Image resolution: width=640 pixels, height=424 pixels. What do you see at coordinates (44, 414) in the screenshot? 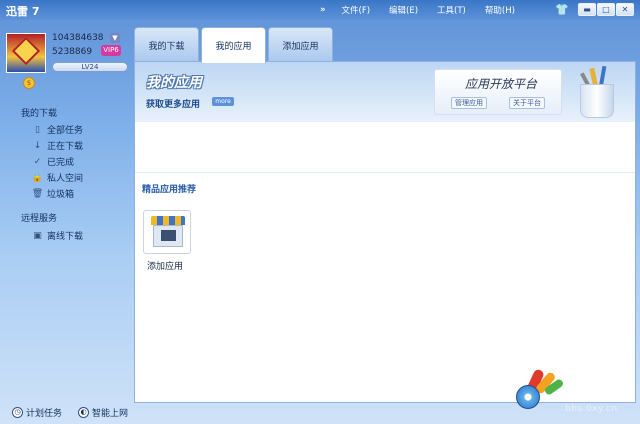
I see `bottom-item-label: 计划任务` at bounding box center [44, 414].